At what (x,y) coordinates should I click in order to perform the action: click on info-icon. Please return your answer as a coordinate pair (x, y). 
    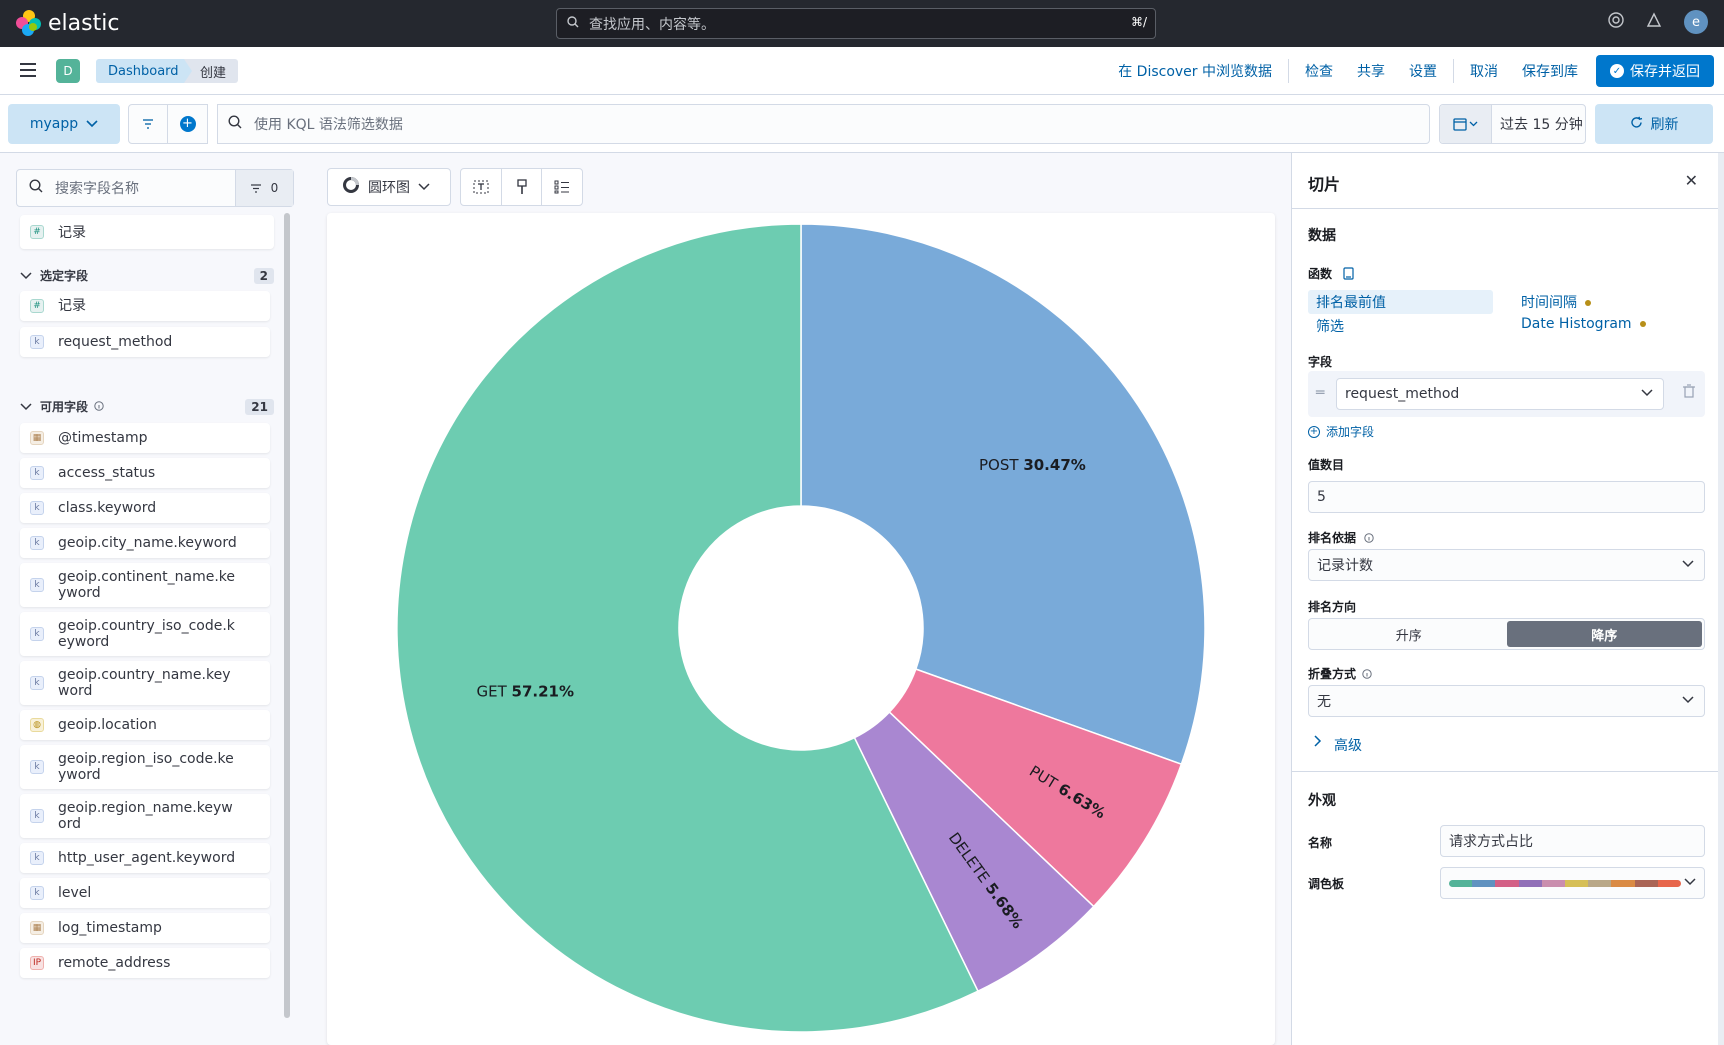
    Looking at the image, I should click on (99, 407).